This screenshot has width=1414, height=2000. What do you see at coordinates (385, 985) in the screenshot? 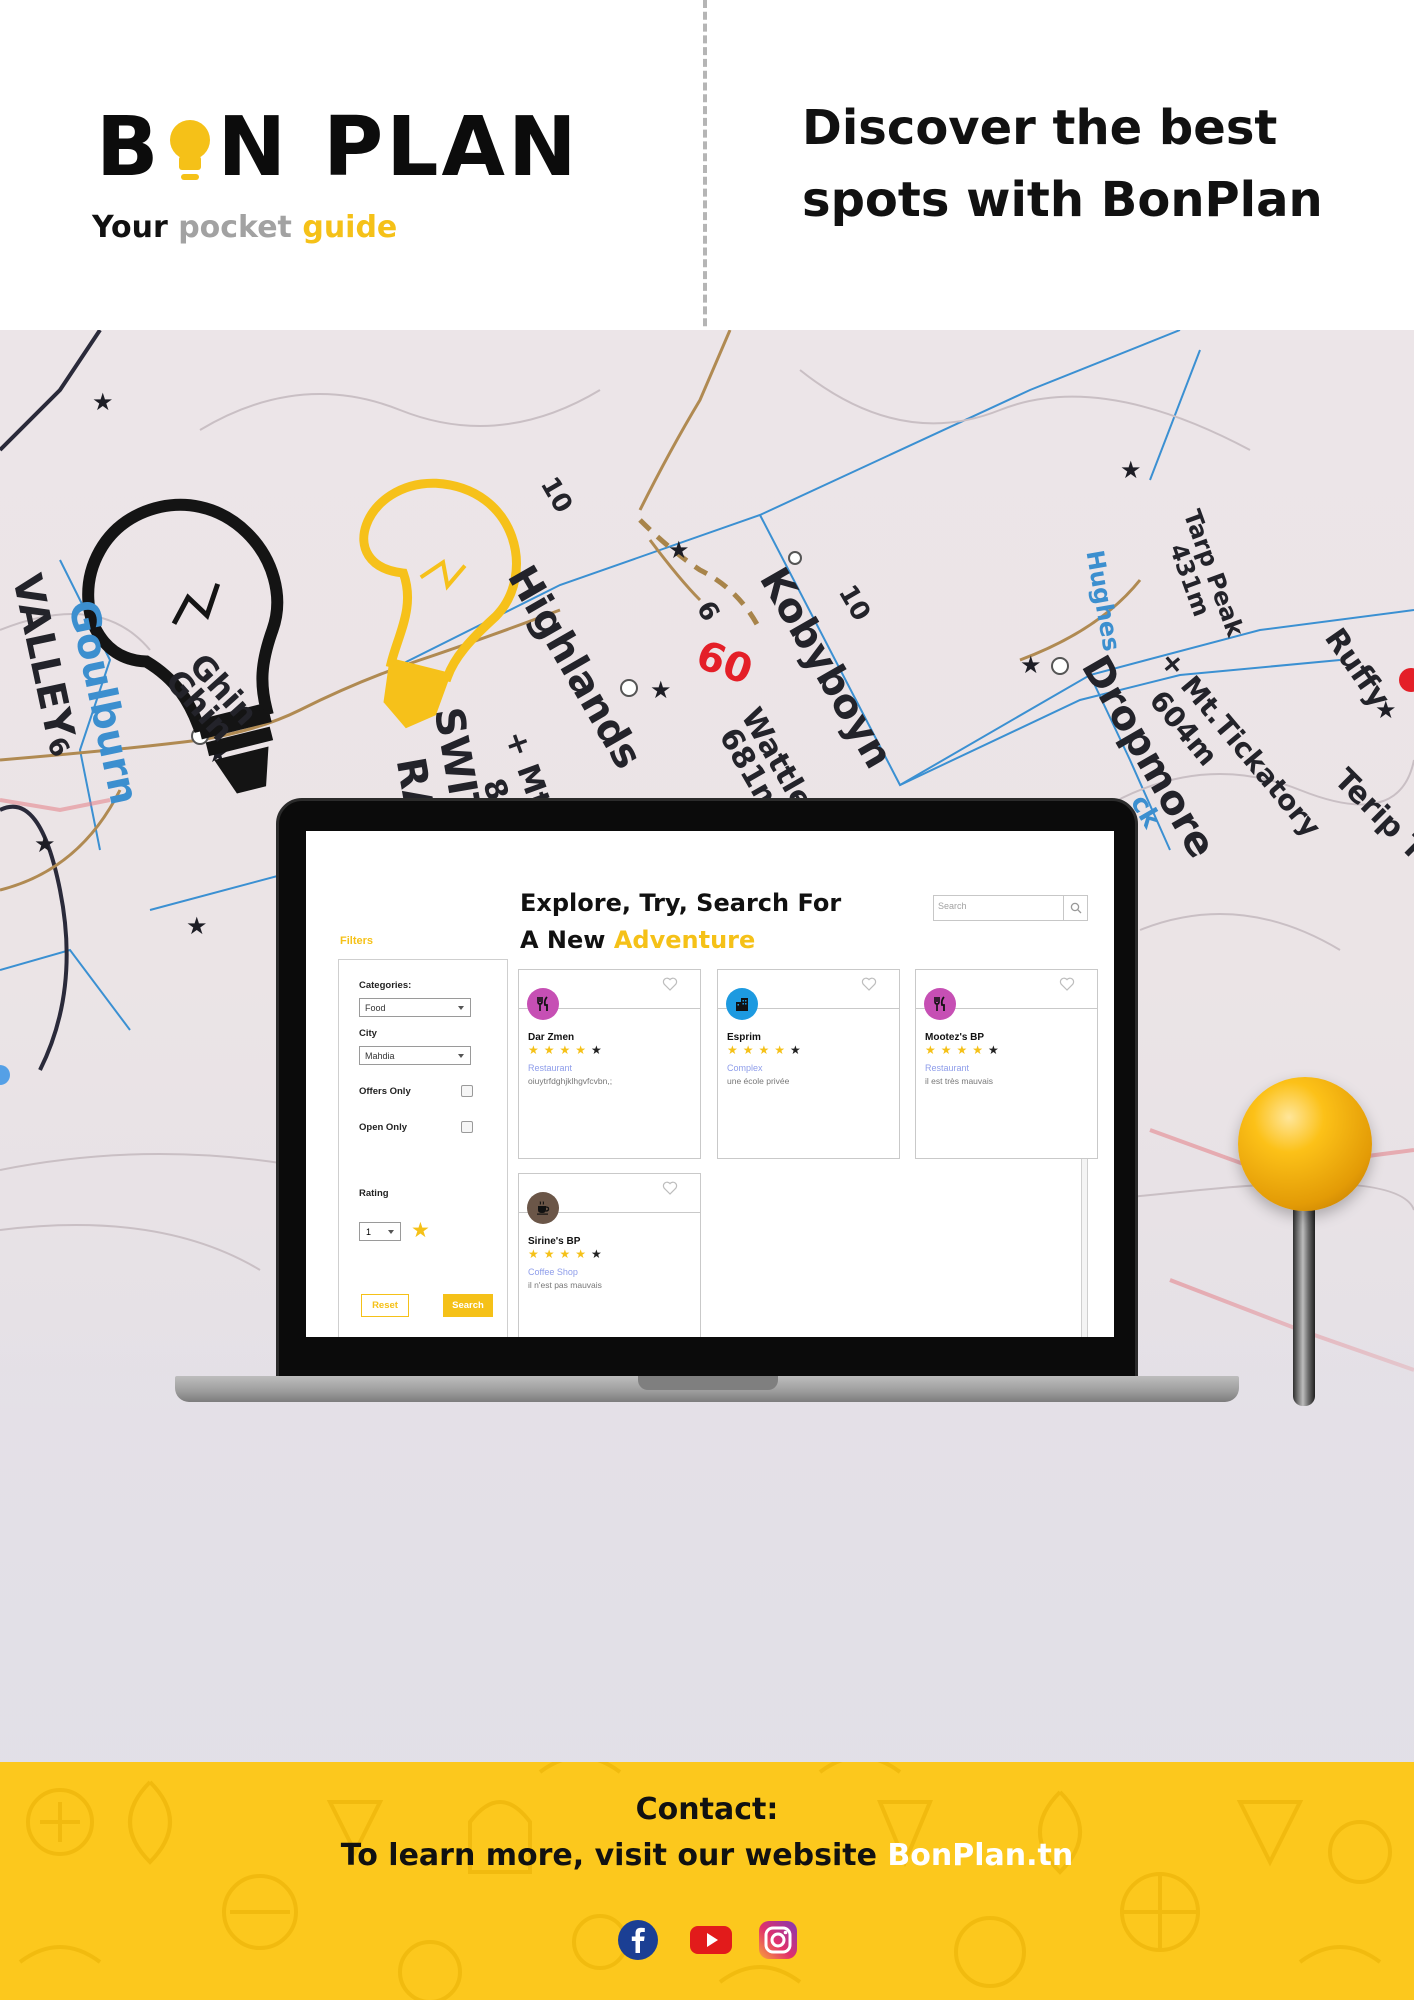
I see `categories-label: Categories:` at bounding box center [385, 985].